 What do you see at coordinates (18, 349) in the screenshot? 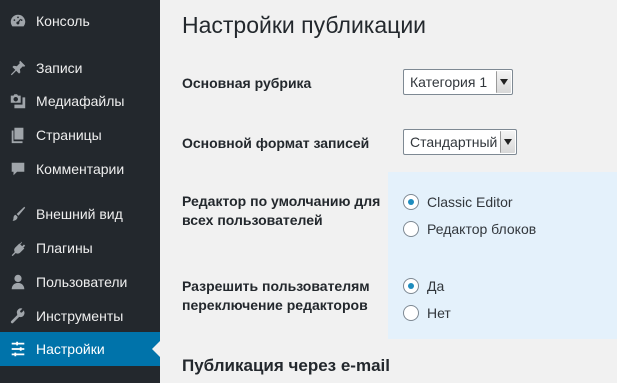
I see `settings-icon` at bounding box center [18, 349].